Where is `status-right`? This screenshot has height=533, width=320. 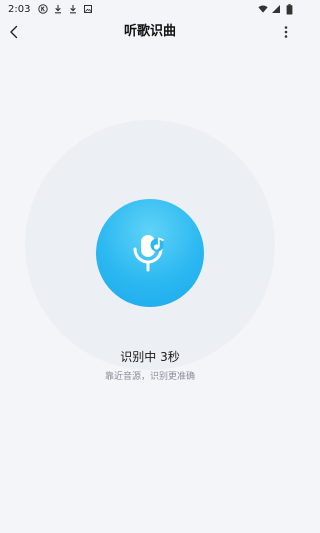 status-right is located at coordinates (276, 8).